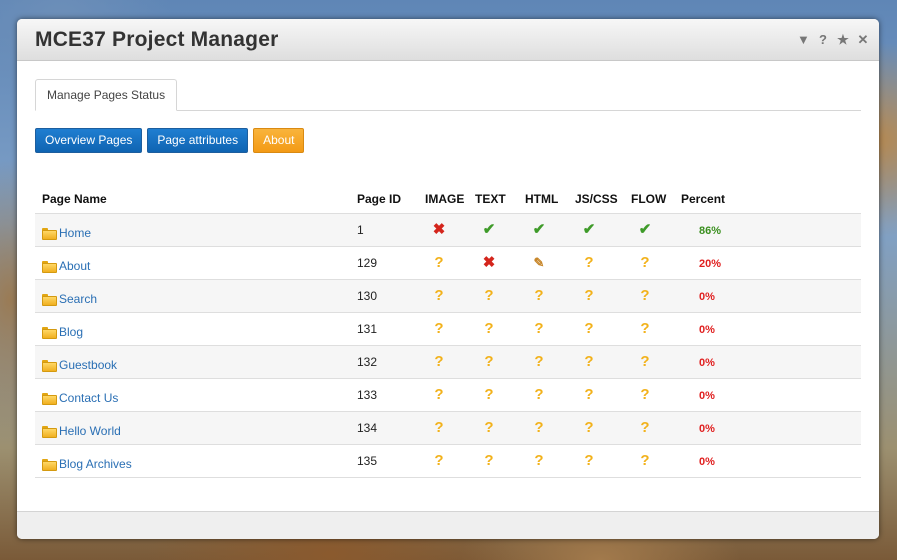 This screenshot has height=560, width=897. Describe the element at coordinates (95, 464) in the screenshot. I see `page-link: Blog Archives` at that location.